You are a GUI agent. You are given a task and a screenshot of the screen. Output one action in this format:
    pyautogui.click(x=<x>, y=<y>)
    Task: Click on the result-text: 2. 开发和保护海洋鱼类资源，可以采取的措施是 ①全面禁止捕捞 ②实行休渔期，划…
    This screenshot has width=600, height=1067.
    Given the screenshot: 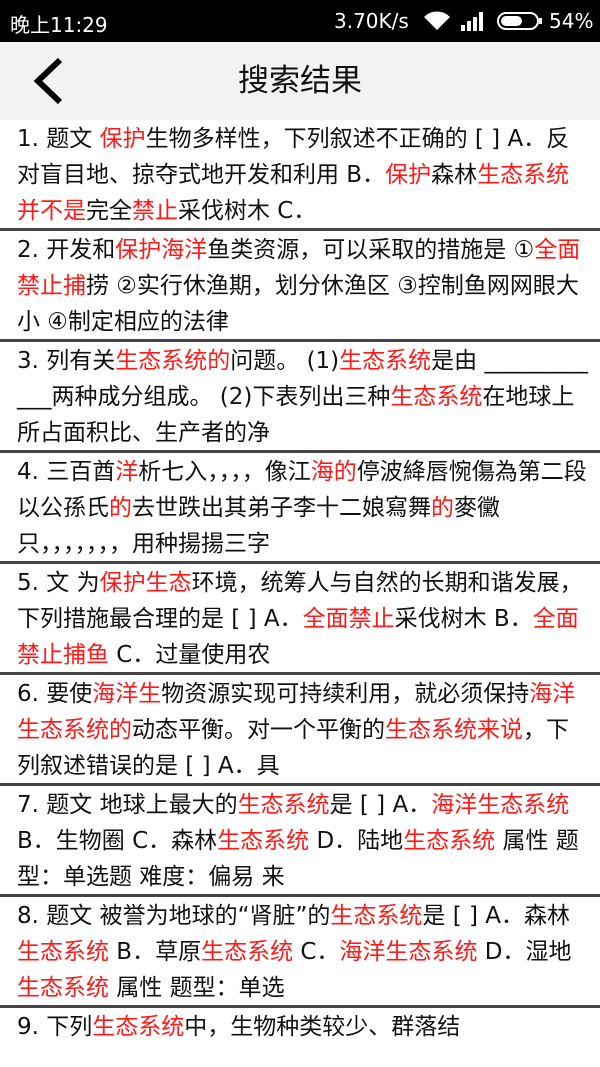 What is the action you would take?
    pyautogui.click(x=303, y=285)
    